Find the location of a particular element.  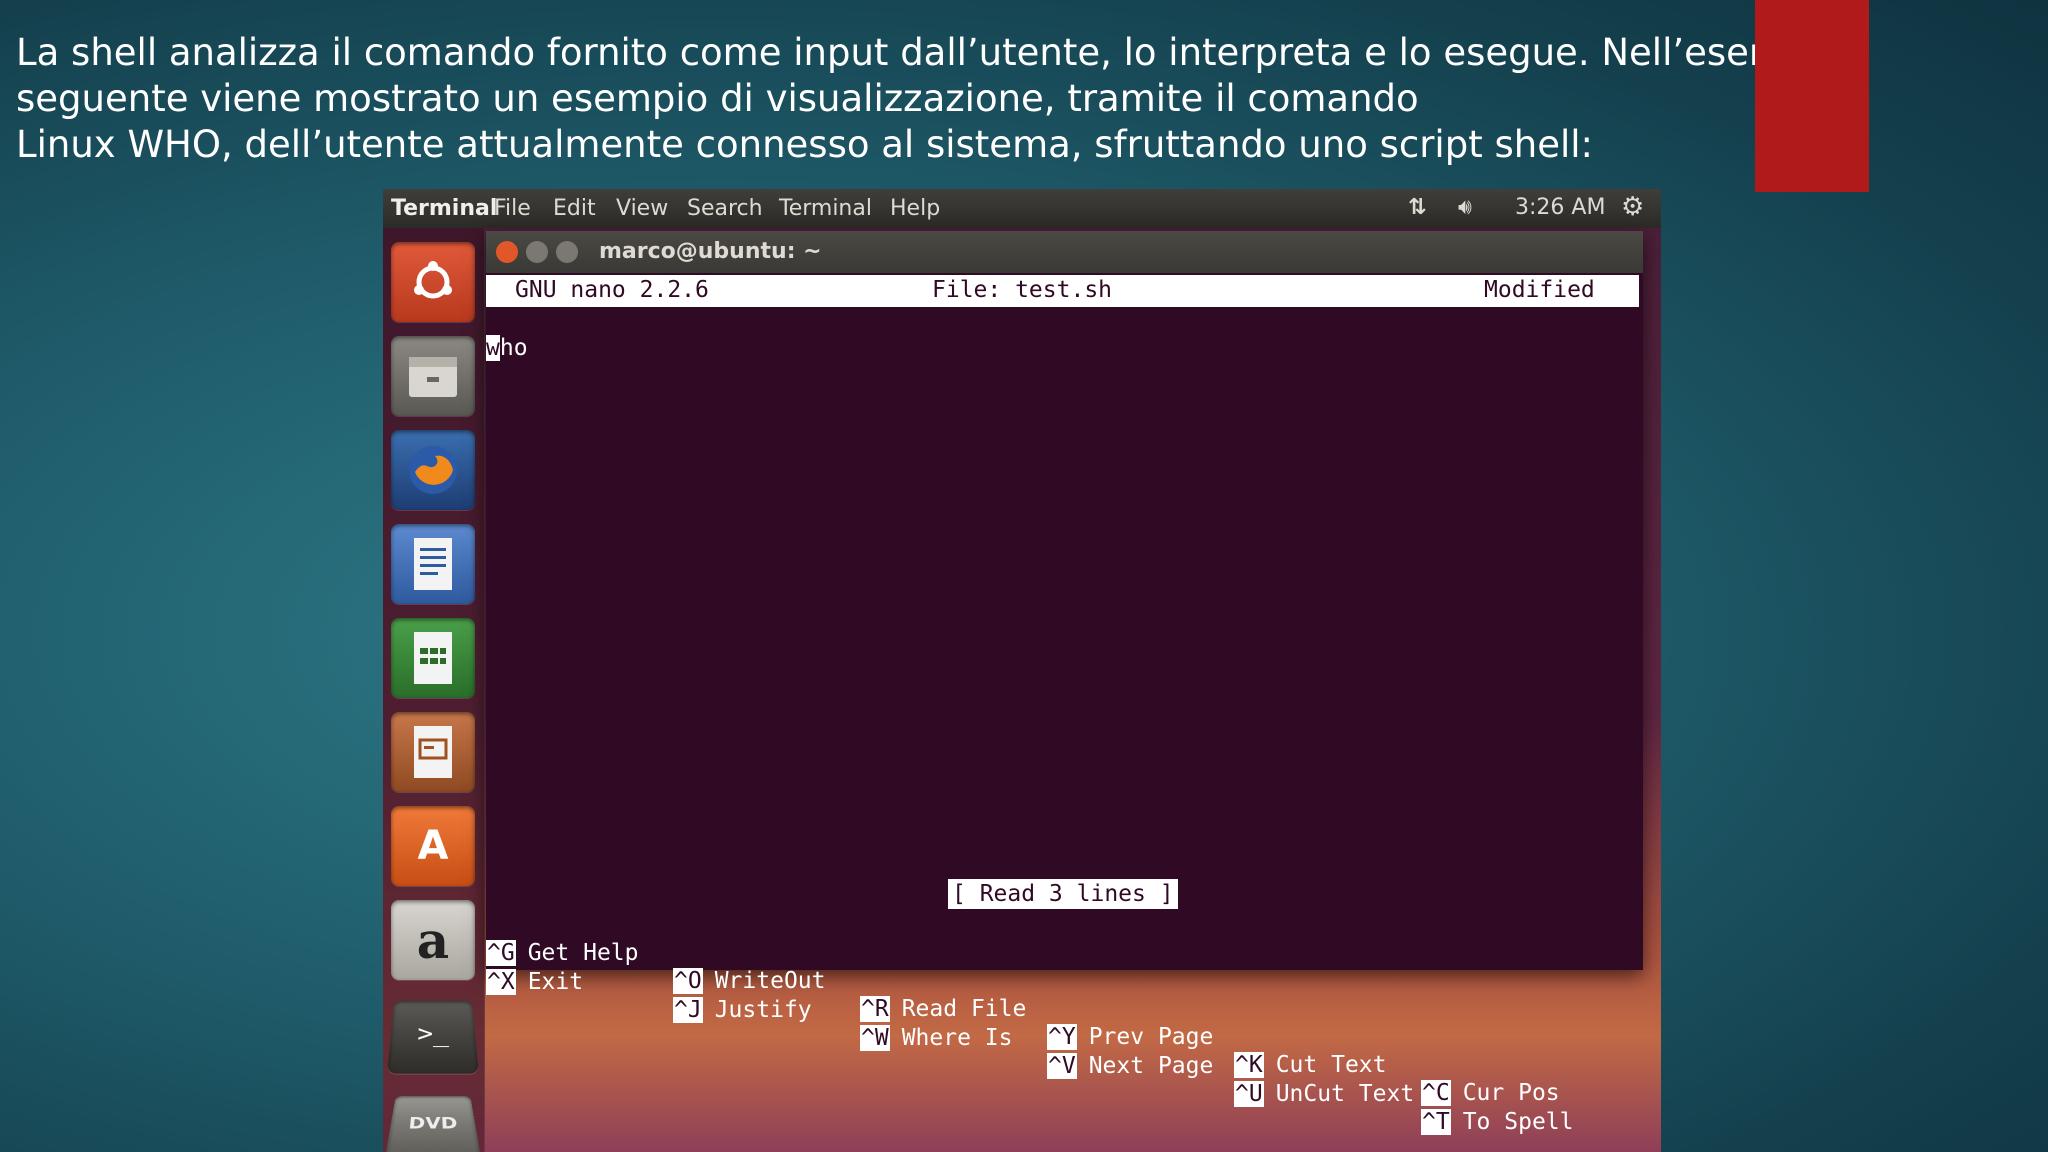

active-app-name: Terminal is located at coordinates (444, 208).